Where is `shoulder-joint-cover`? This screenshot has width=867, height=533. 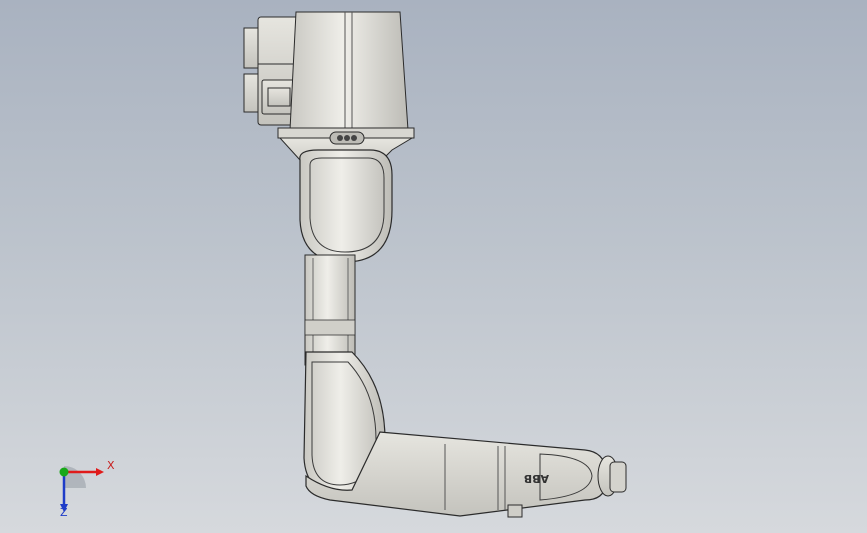 shoulder-joint-cover is located at coordinates (346, 206).